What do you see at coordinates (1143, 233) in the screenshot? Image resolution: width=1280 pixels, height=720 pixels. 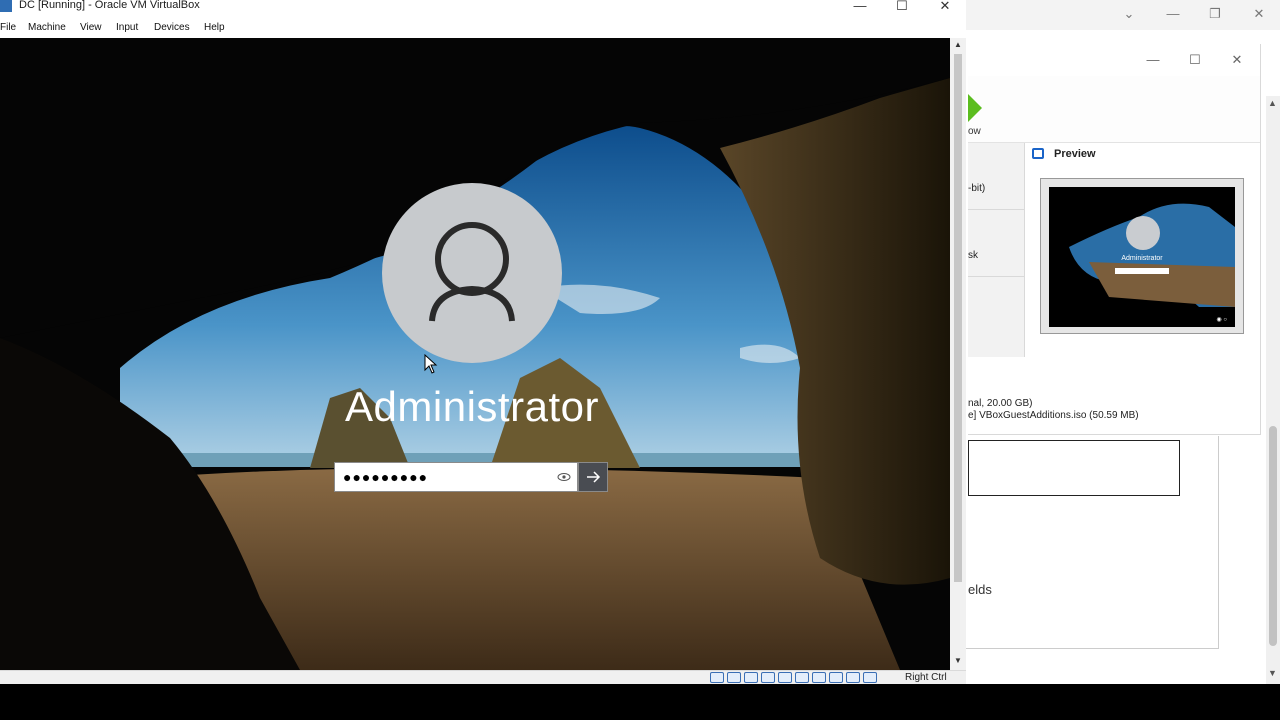 I see `preview-avatar` at bounding box center [1143, 233].